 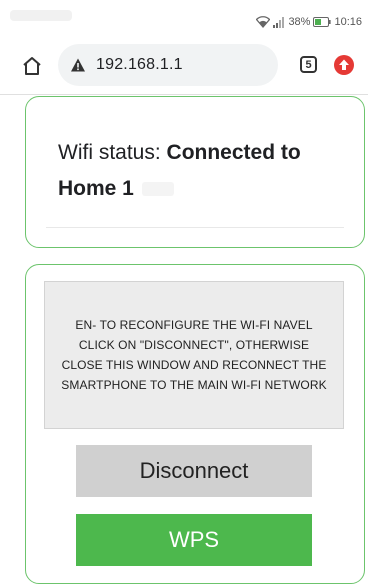 I want to click on battery-icon, so click(x=322, y=22).